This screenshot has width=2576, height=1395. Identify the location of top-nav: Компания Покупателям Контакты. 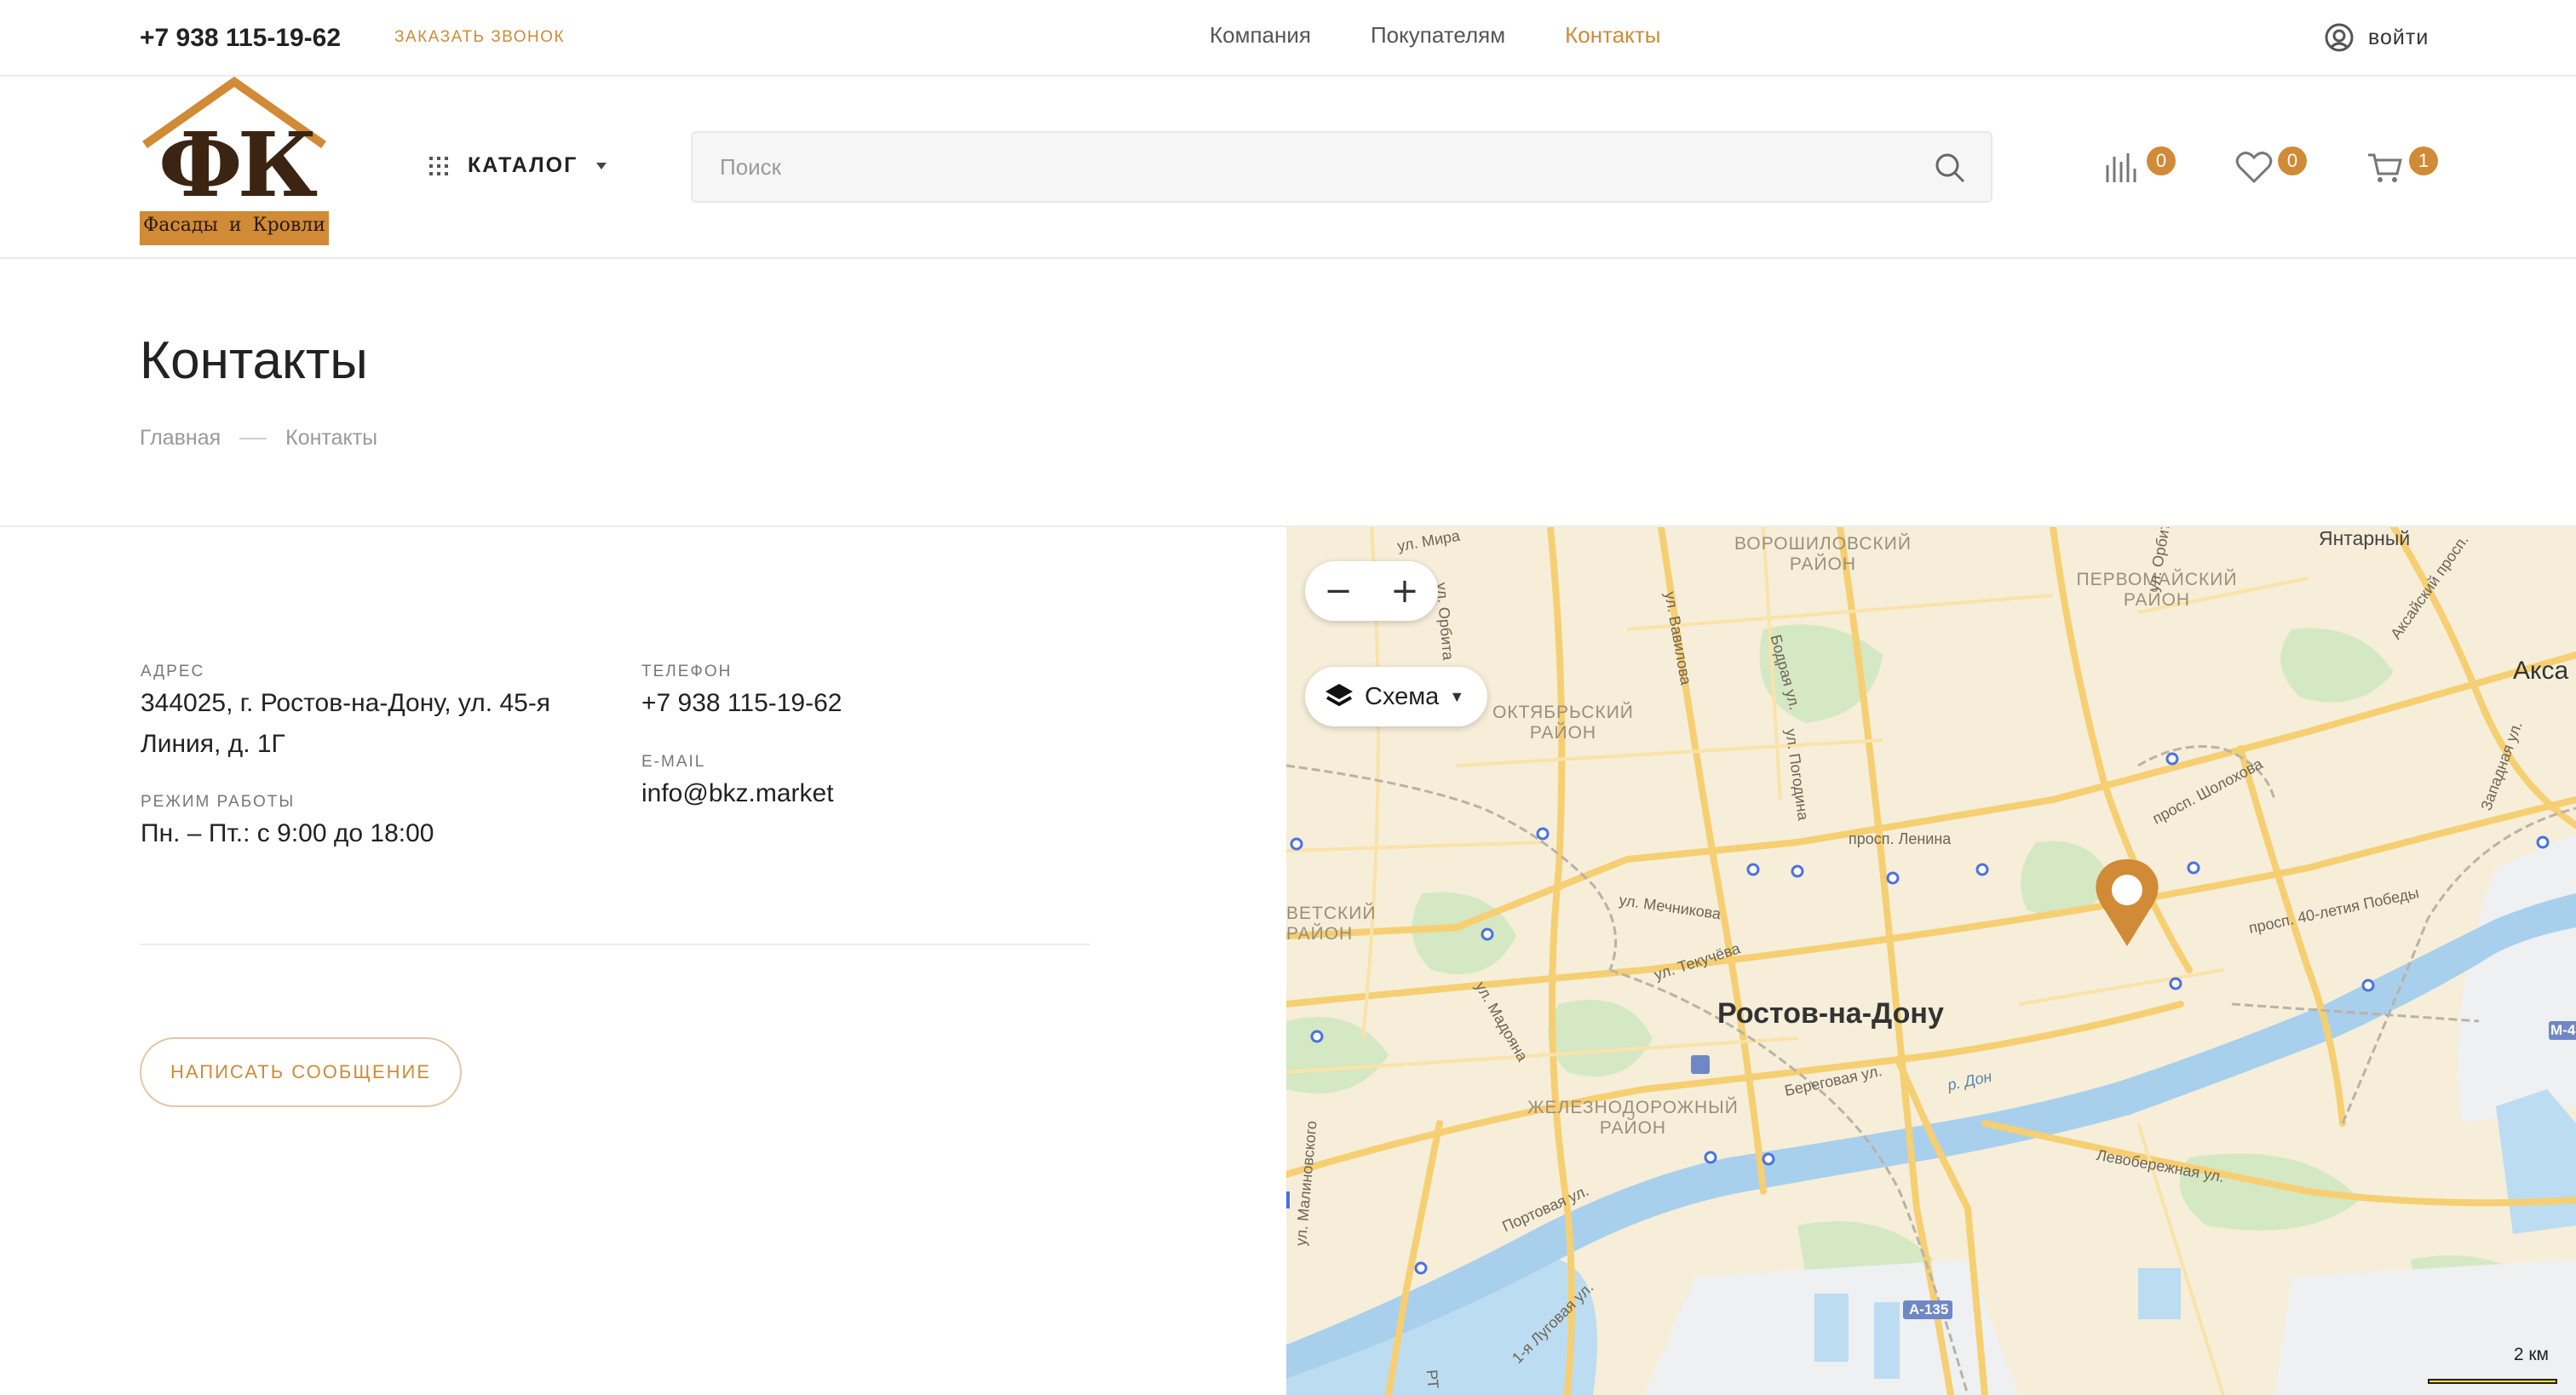
(1435, 35).